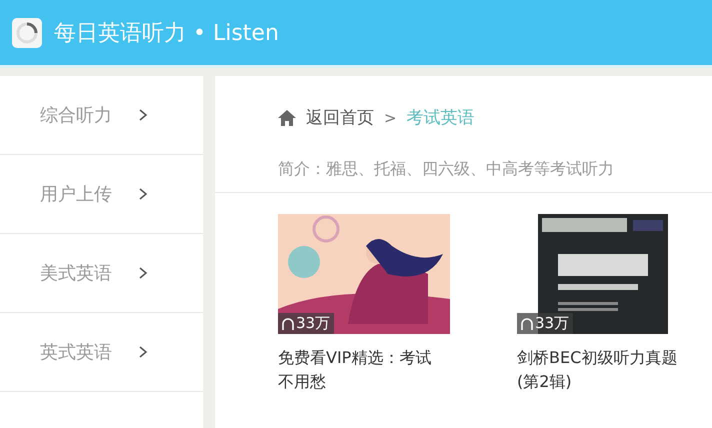 The height and width of the screenshot is (428, 712). I want to click on cover-image: 33万, so click(364, 274).